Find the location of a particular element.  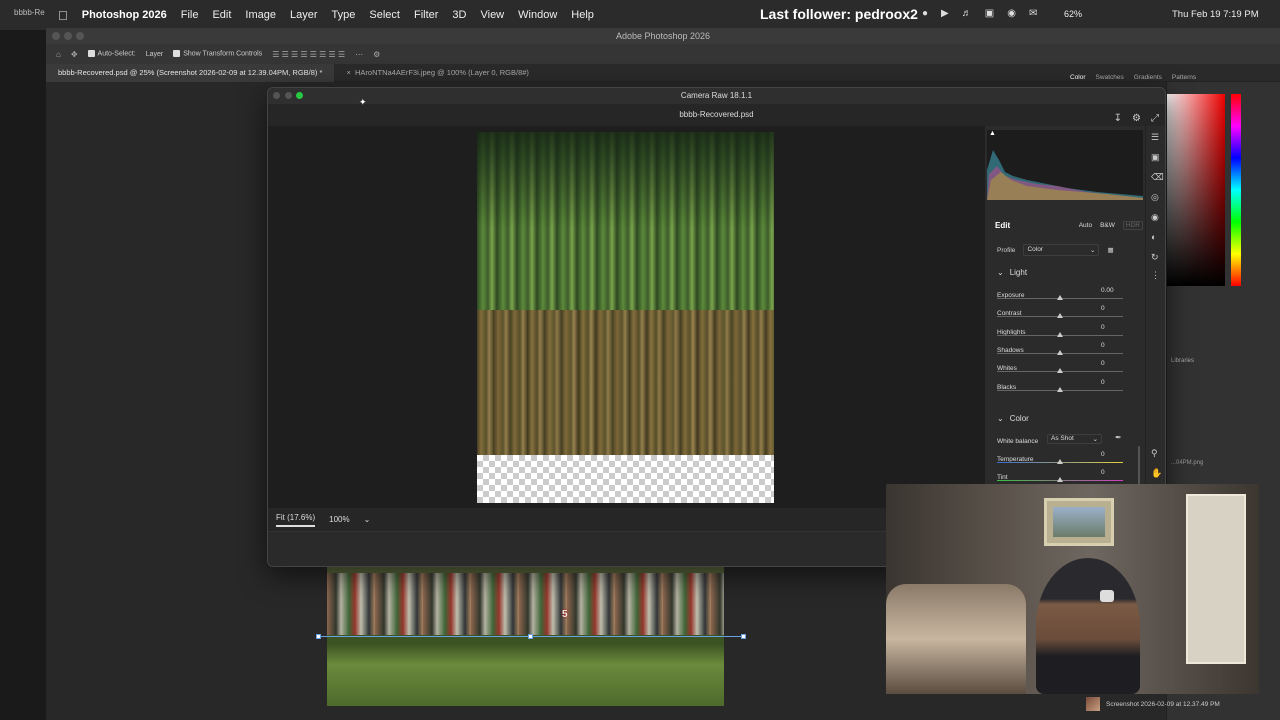

photo-stalks is located at coordinates (625, 382).